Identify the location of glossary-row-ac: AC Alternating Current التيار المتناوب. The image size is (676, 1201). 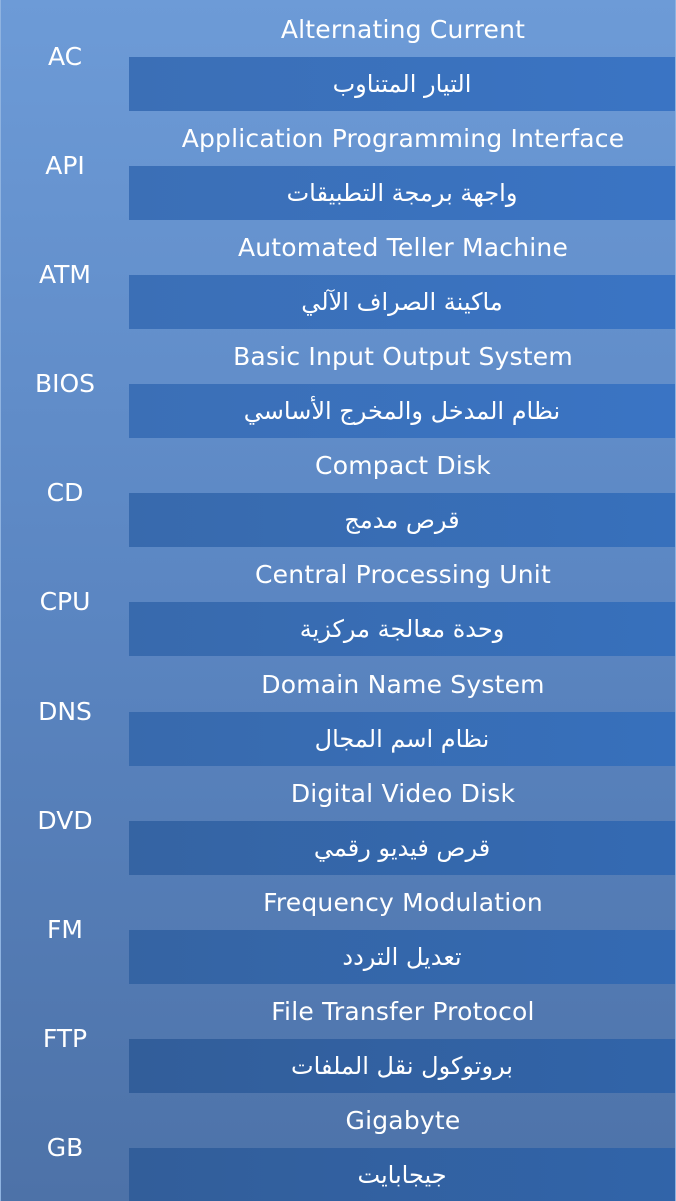
(338, 56).